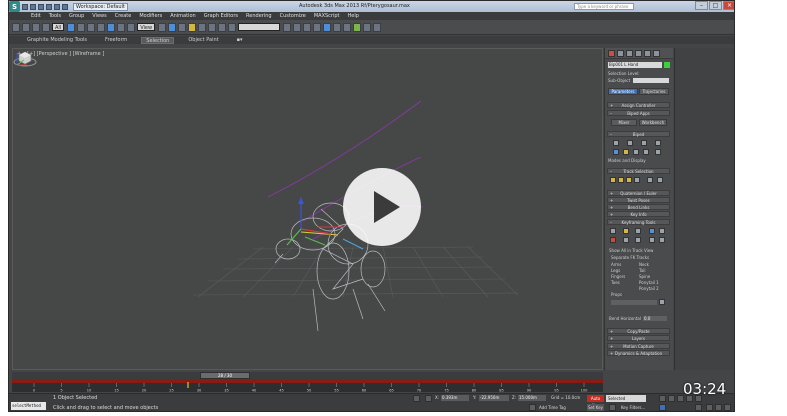 This screenshot has height=416, width=787. What do you see at coordinates (631, 250) in the screenshot?
I see `show-all-track-view-checkbox: Show All in Track View` at bounding box center [631, 250].